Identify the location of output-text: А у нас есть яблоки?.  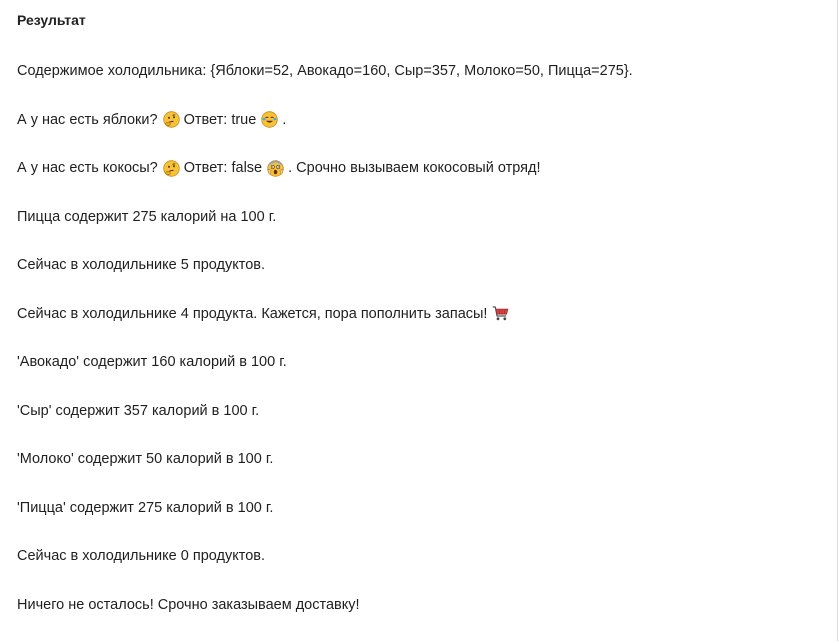
(87, 119).